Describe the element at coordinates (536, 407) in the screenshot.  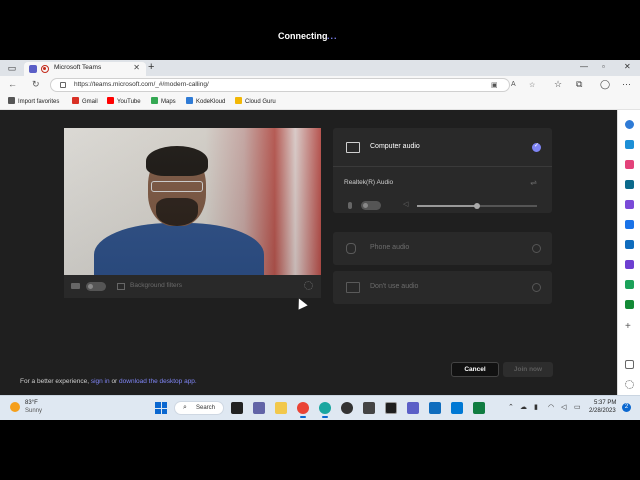
I see `microphone-tray-icon: ▮` at that location.